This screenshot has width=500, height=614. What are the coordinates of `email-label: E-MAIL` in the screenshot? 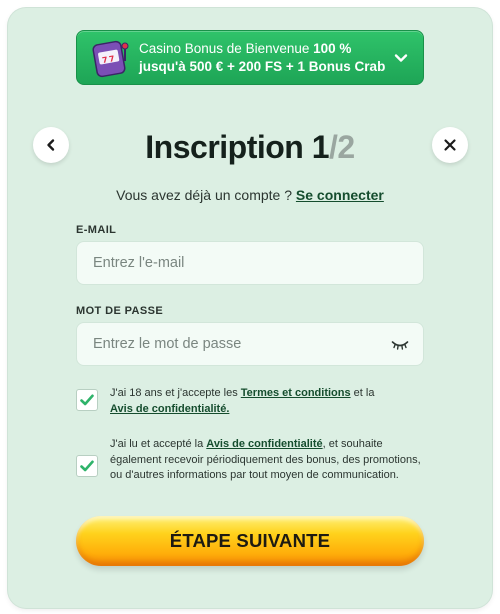 It's located at (96, 230).